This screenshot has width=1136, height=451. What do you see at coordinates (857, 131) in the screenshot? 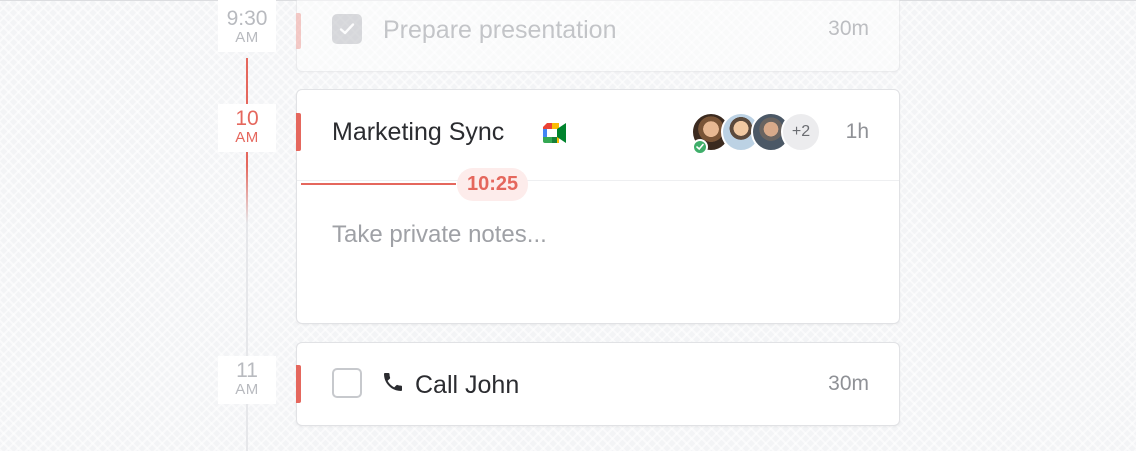
I see `event-duration: 1h` at bounding box center [857, 131].